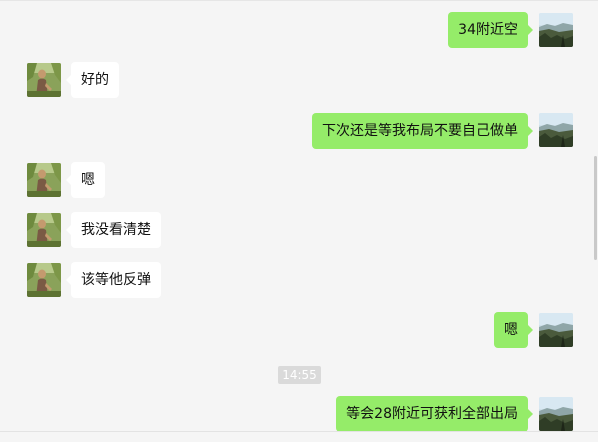 This screenshot has height=442, width=598. Describe the element at coordinates (422, 131) in the screenshot. I see `message-bubble-sent: 下次还是等我布局不要自己做单` at that location.